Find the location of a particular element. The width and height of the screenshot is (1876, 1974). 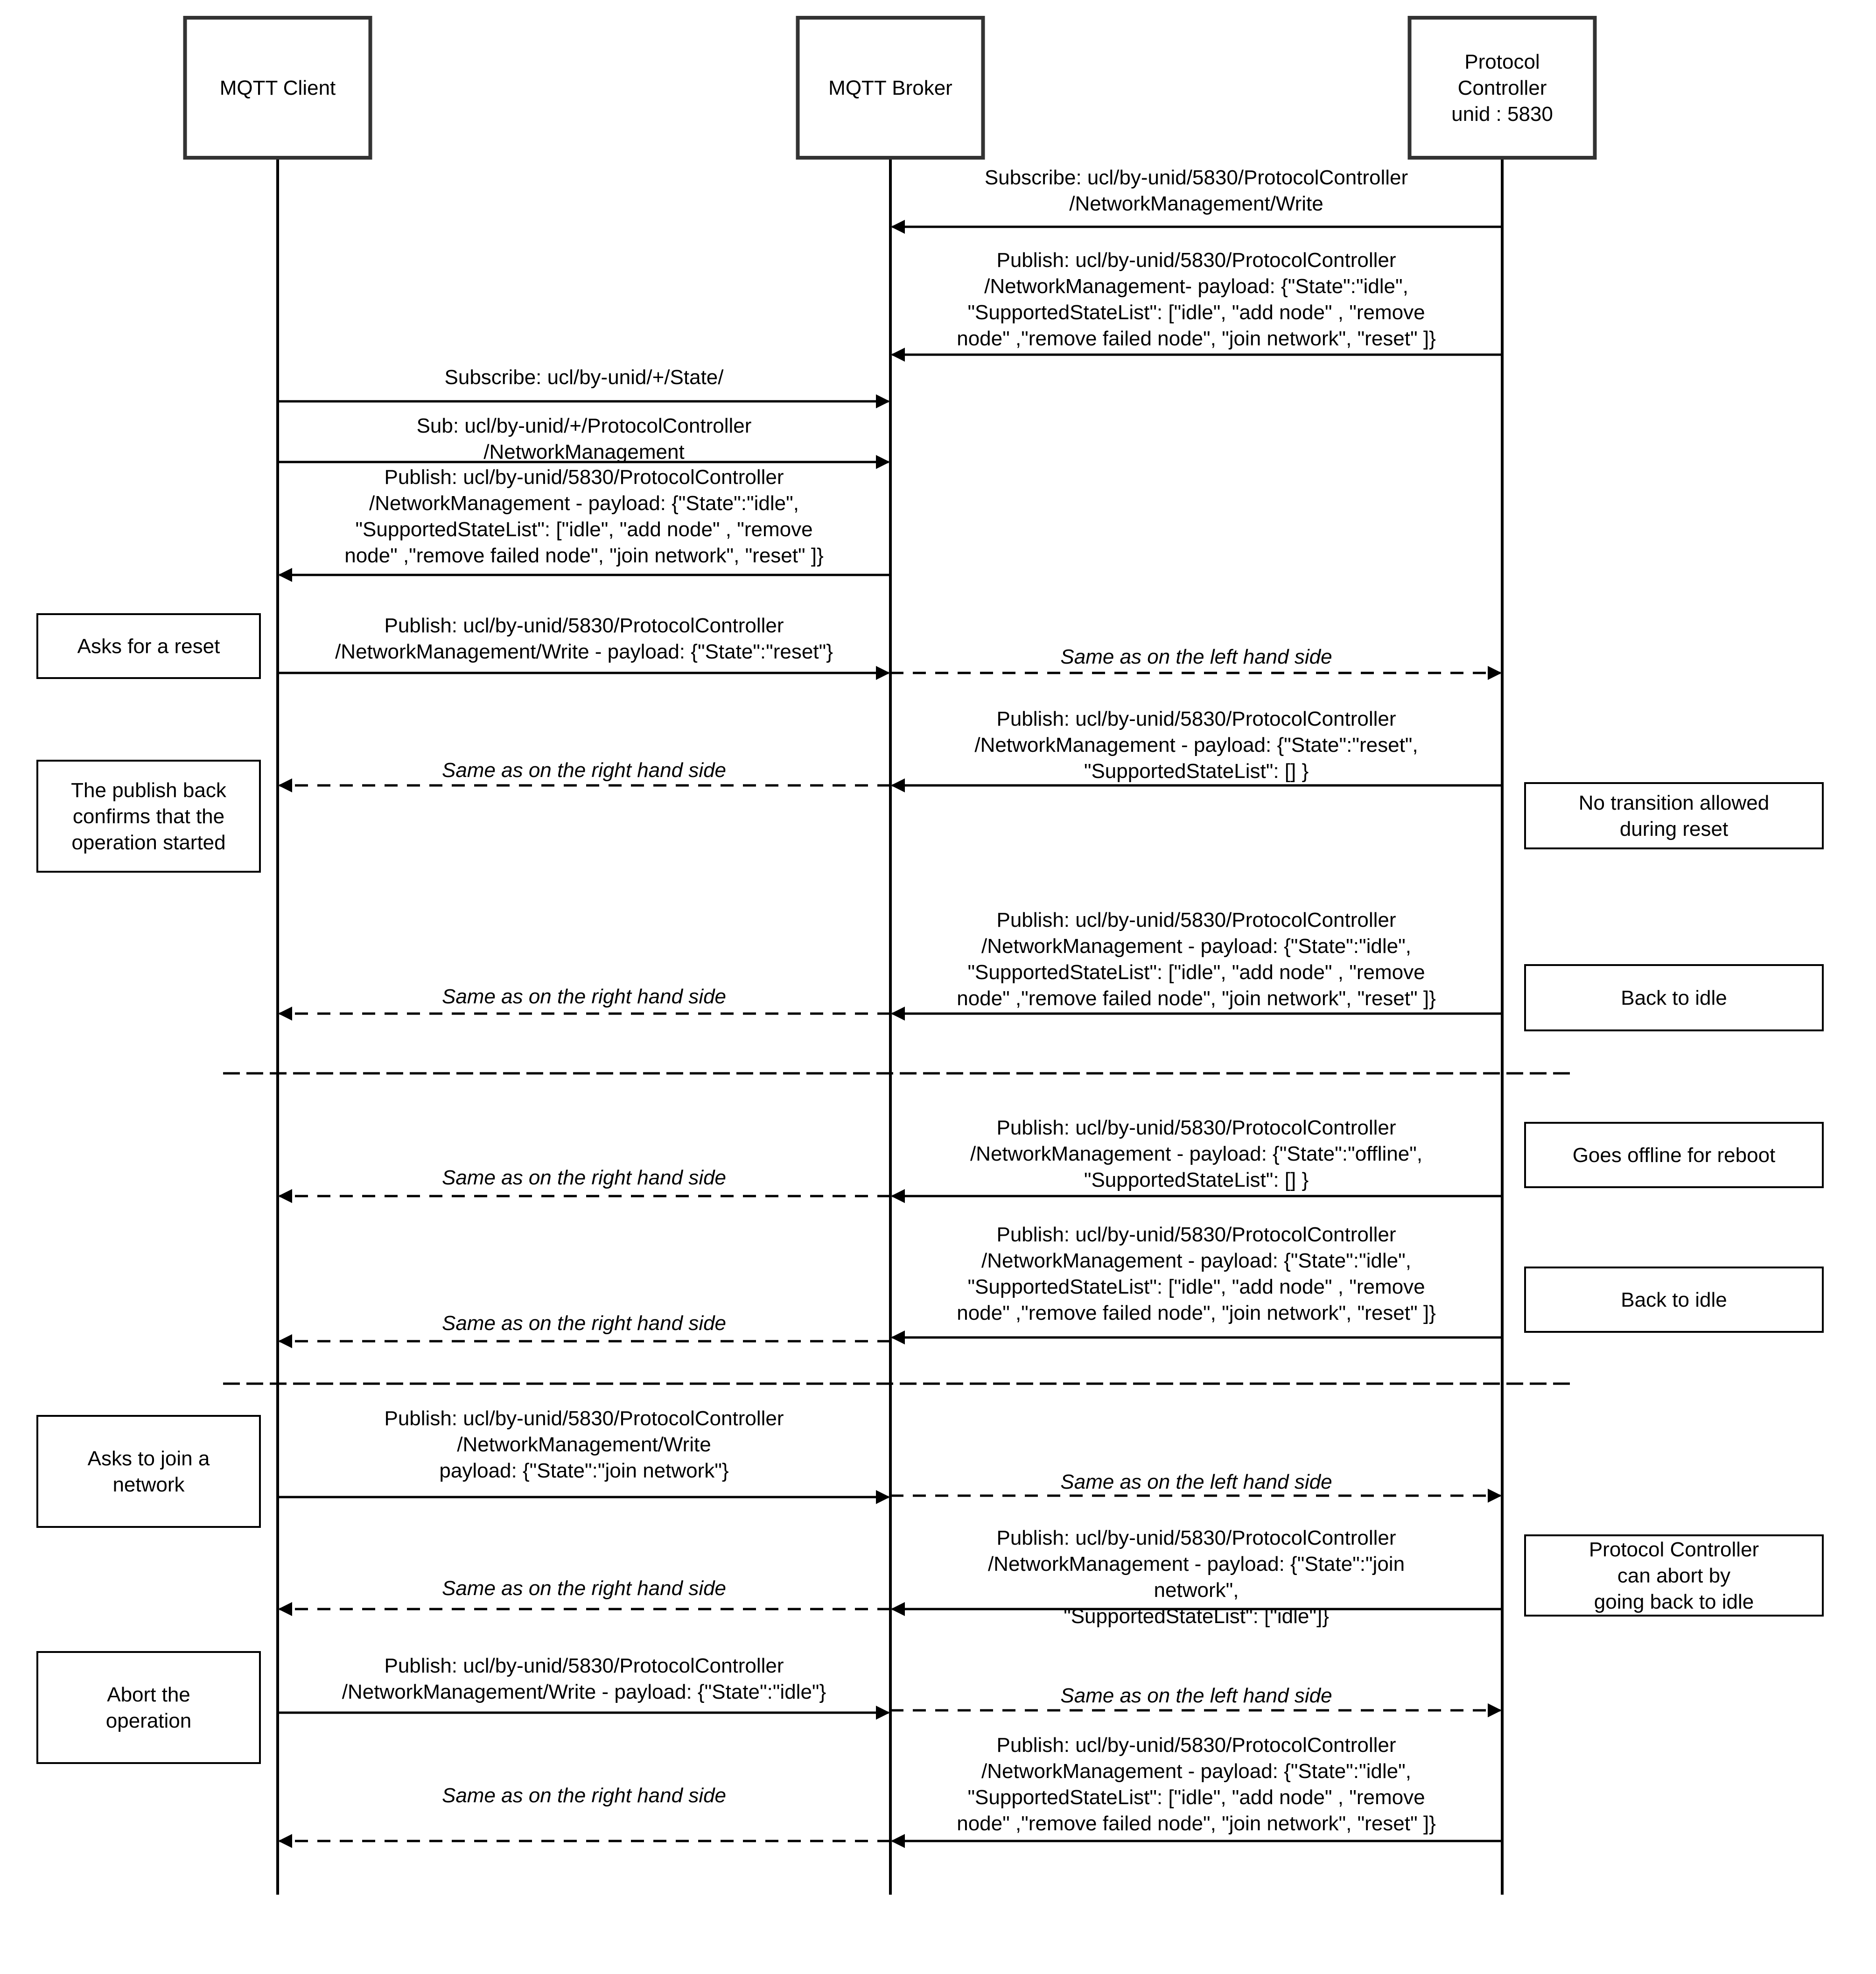

note: Abort the operation is located at coordinates (148, 1707).